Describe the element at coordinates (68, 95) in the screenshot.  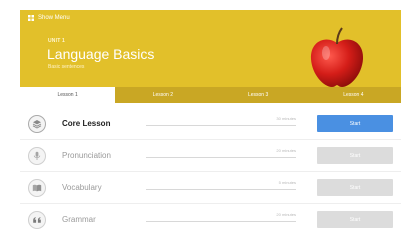
I see `tab-lesson-1: Lesson 1` at that location.